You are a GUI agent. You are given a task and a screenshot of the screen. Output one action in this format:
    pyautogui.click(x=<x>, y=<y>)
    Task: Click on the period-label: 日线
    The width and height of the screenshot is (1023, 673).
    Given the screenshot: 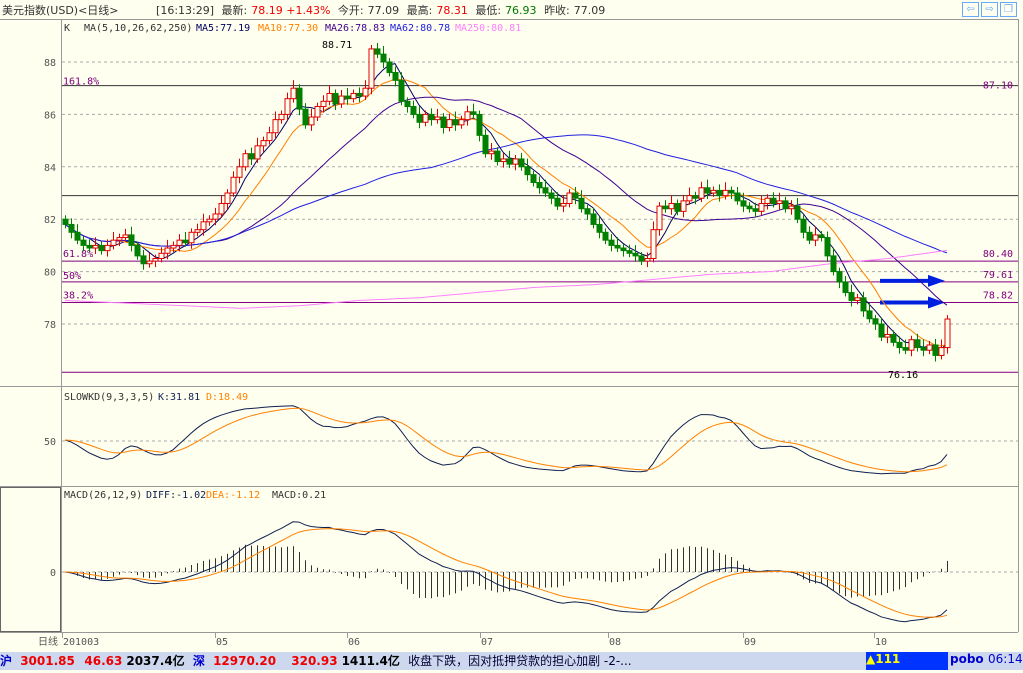 What is the action you would take?
    pyautogui.click(x=48, y=641)
    